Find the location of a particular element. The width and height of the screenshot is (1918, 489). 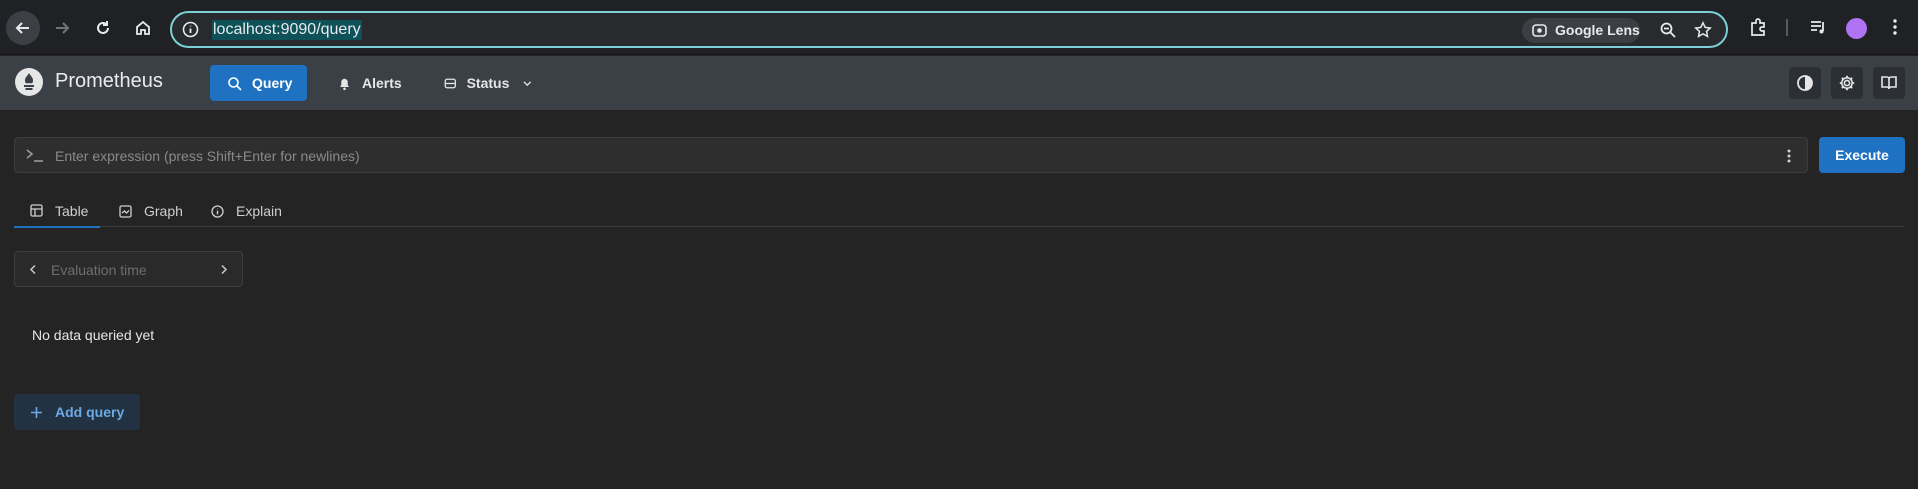

chevron-left-icon is located at coordinates (33, 269).